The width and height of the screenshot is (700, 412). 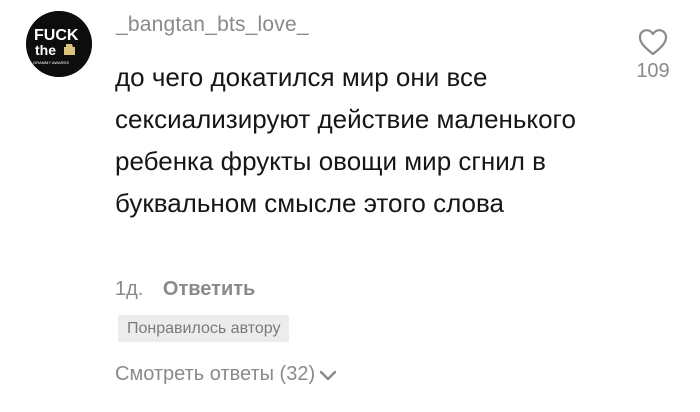 I want to click on chevron-down-icon, so click(x=328, y=375).